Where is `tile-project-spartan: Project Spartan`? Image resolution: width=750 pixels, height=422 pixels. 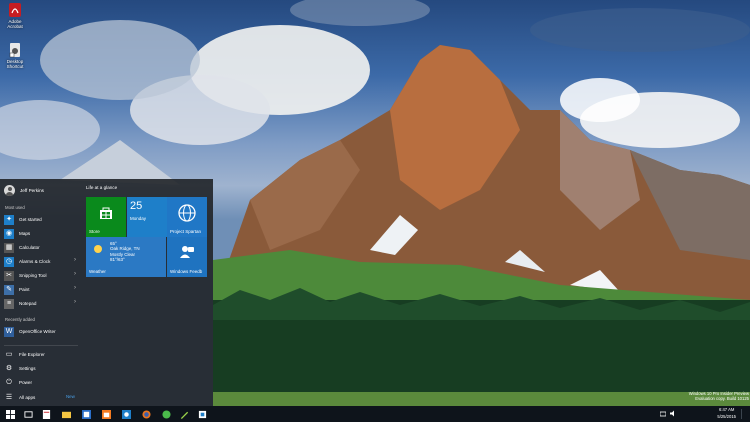
tile-project-spartan: Project Spartan is located at coordinates (187, 217).